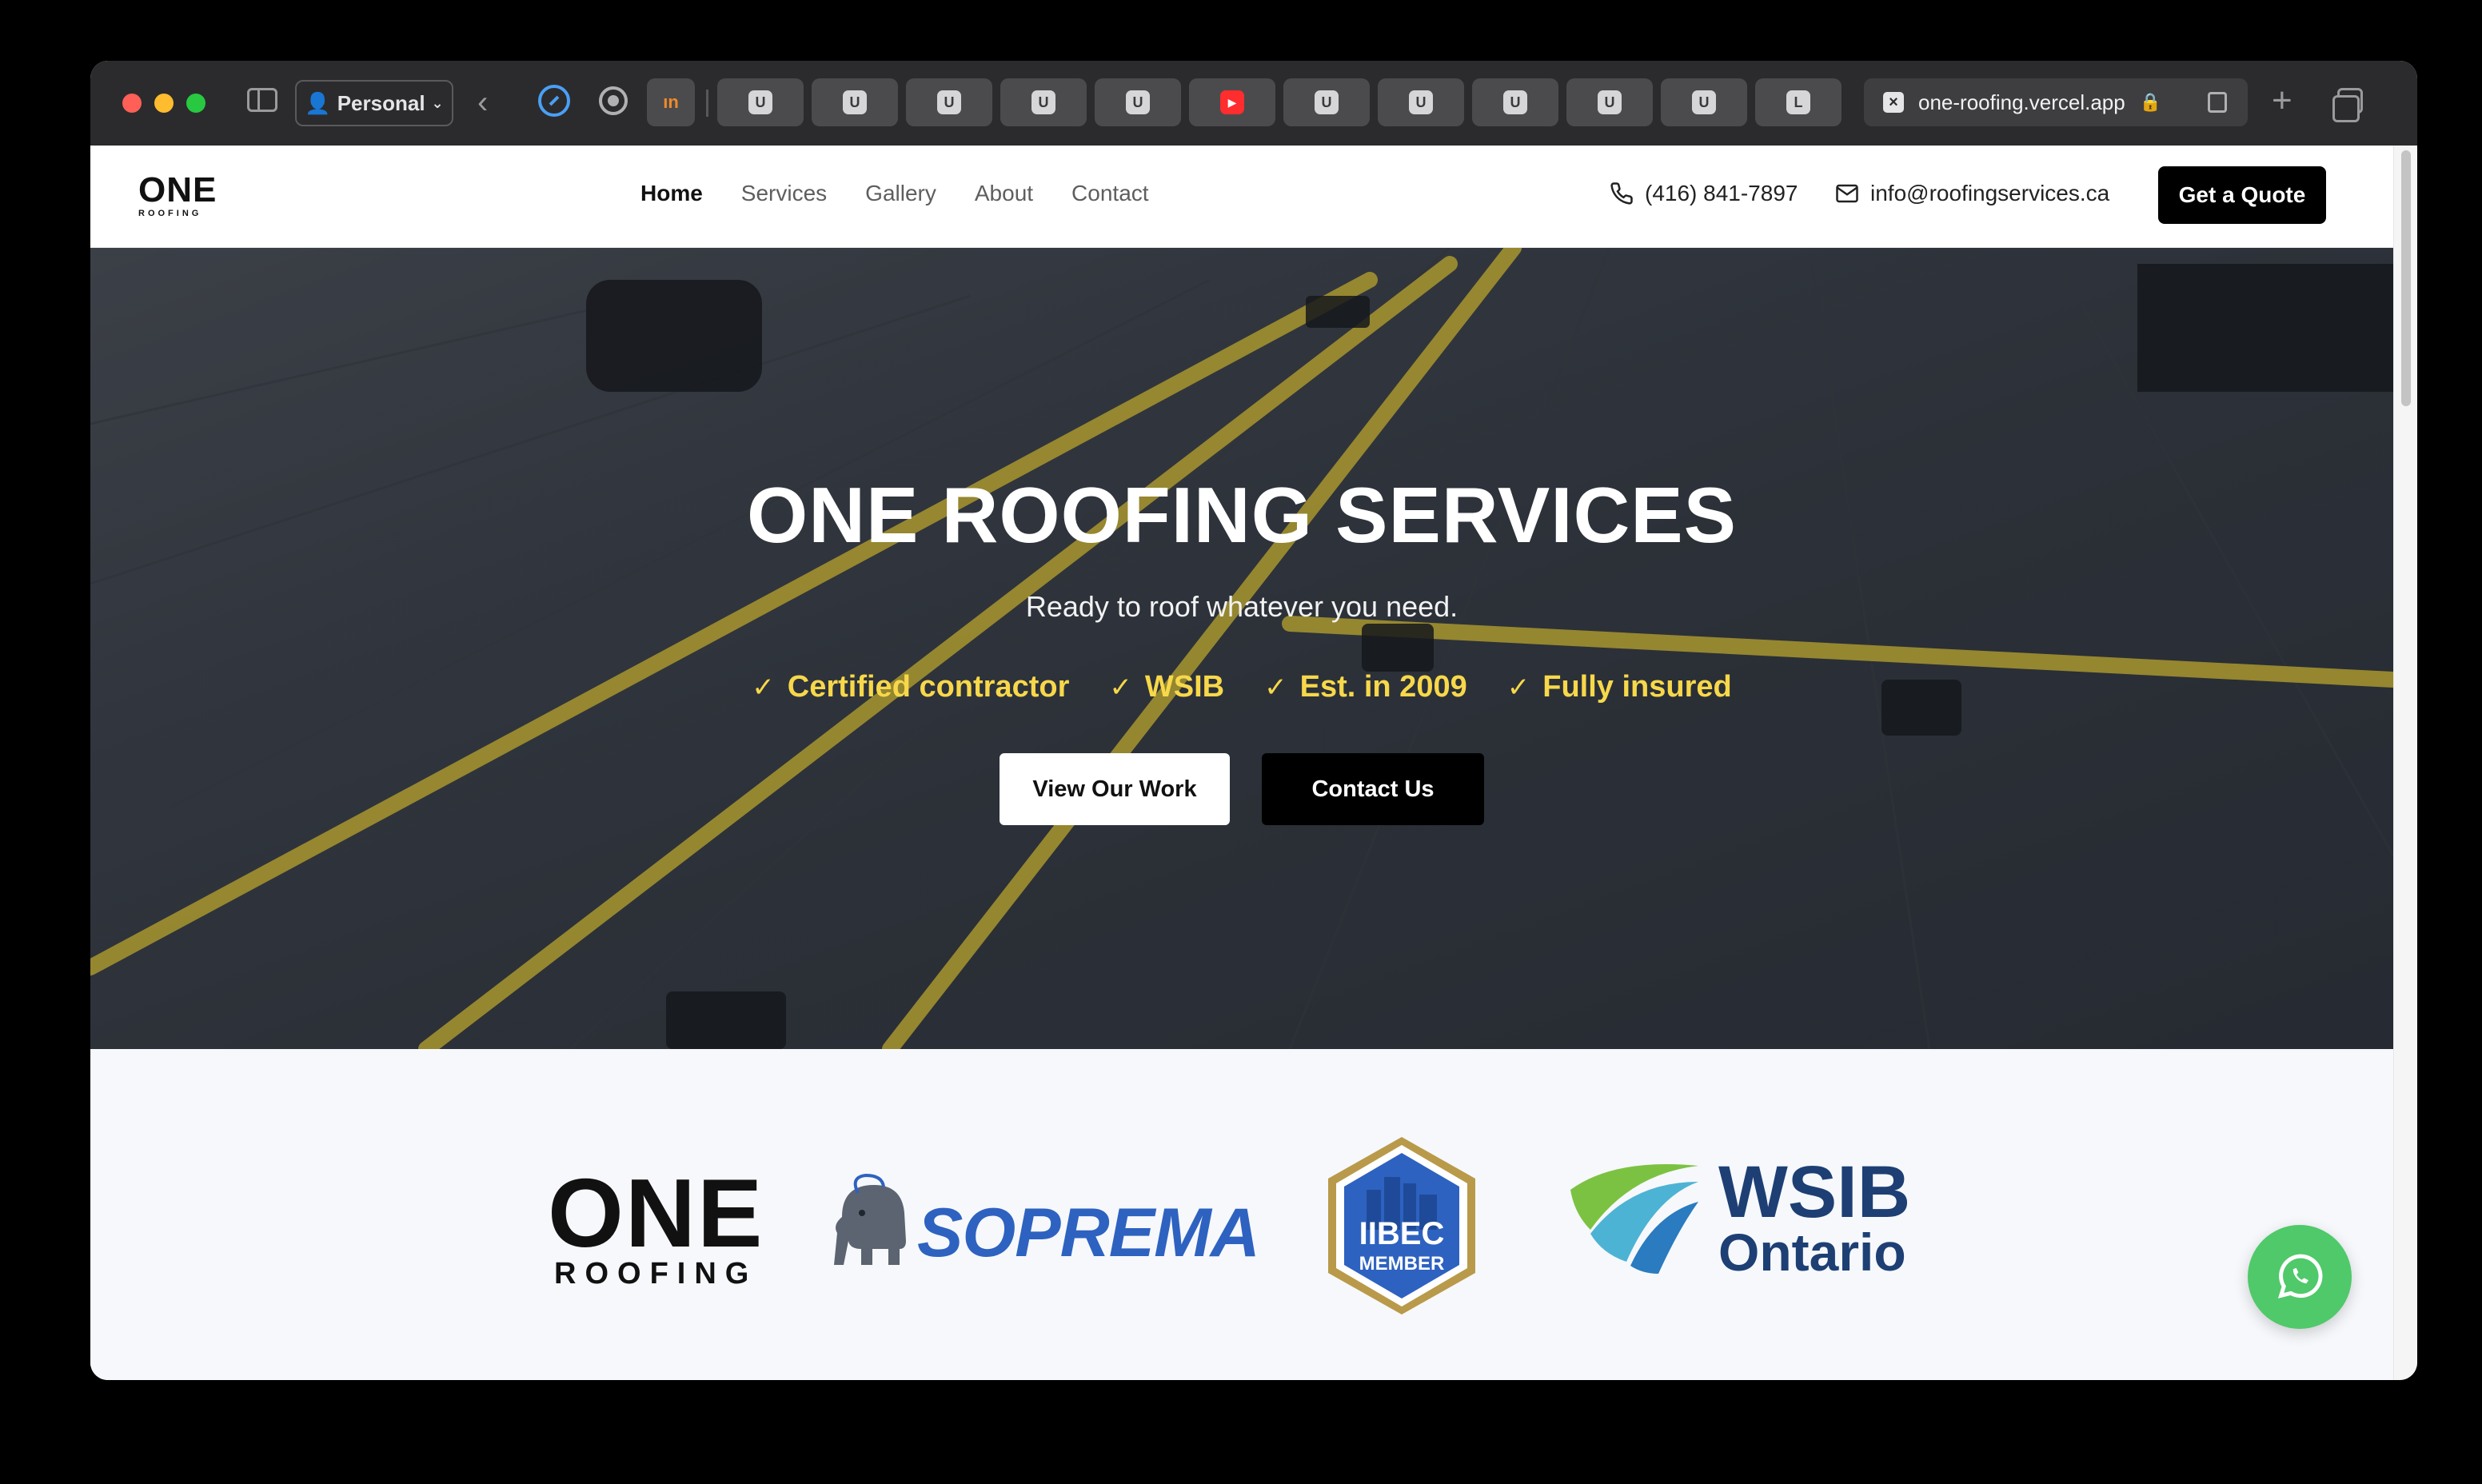 This screenshot has height=1484, width=2482. What do you see at coordinates (1242, 515) in the screenshot?
I see `hero-title: ONE ROOFING SERVICES` at bounding box center [1242, 515].